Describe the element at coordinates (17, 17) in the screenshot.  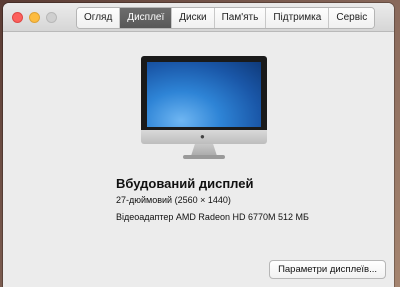
I see `close-icon` at that location.